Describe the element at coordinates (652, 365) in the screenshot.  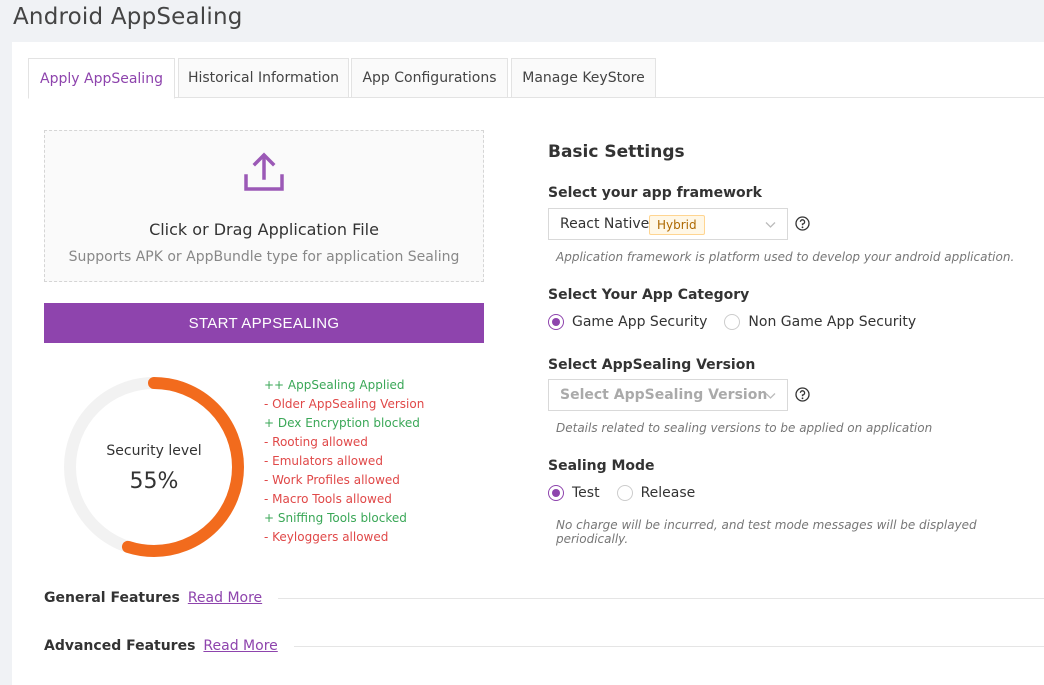
I see `version-label: Select AppSealing Version` at that location.